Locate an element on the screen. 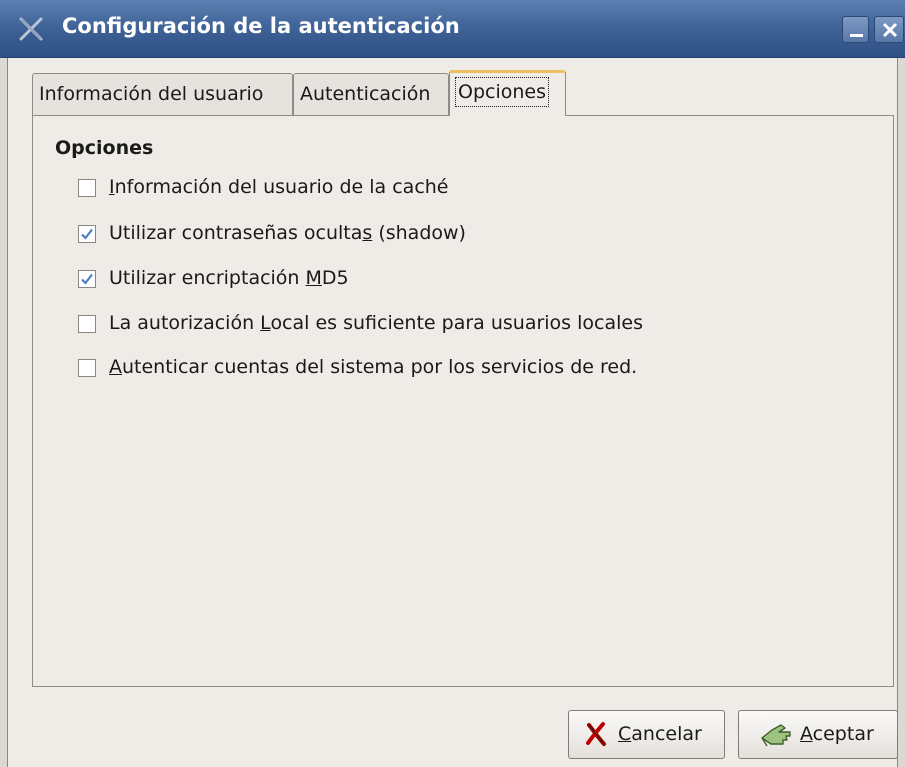 The height and width of the screenshot is (767, 905). section-title: Opciones is located at coordinates (104, 148).